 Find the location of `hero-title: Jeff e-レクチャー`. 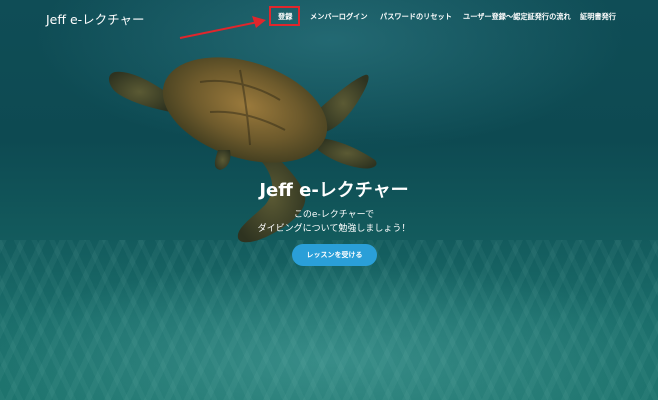

hero-title: Jeff e-レクチャー is located at coordinates (334, 190).